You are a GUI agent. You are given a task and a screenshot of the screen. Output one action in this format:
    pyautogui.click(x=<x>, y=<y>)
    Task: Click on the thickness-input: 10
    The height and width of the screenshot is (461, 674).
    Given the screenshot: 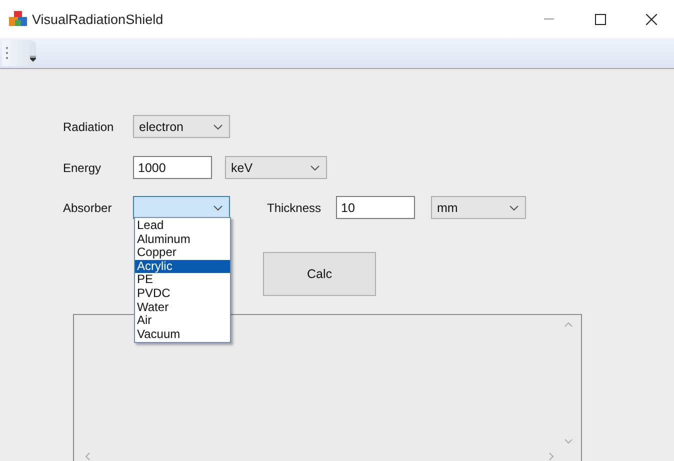 What is the action you would take?
    pyautogui.click(x=375, y=207)
    